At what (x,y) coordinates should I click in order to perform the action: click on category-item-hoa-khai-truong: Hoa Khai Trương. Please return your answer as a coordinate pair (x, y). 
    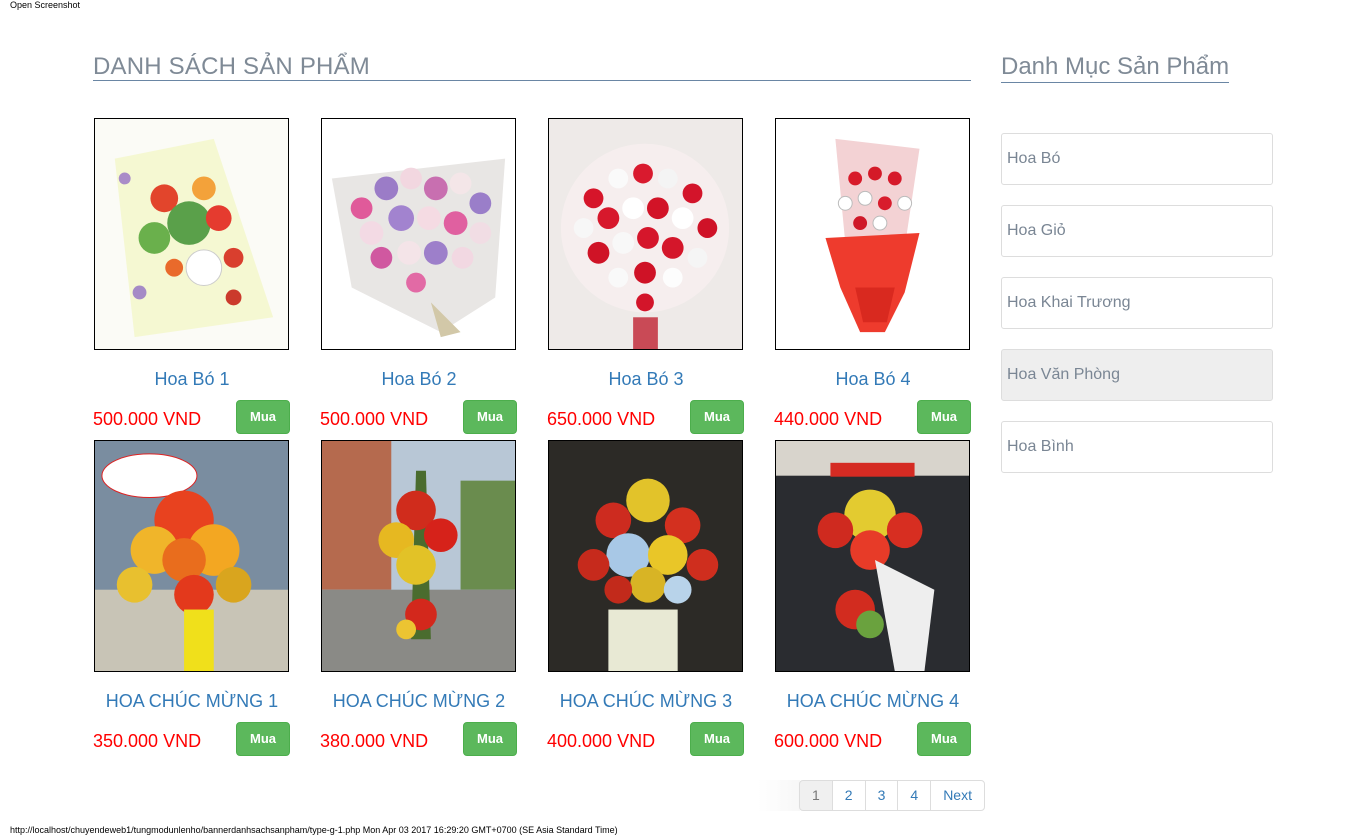
    Looking at the image, I should click on (1137, 303).